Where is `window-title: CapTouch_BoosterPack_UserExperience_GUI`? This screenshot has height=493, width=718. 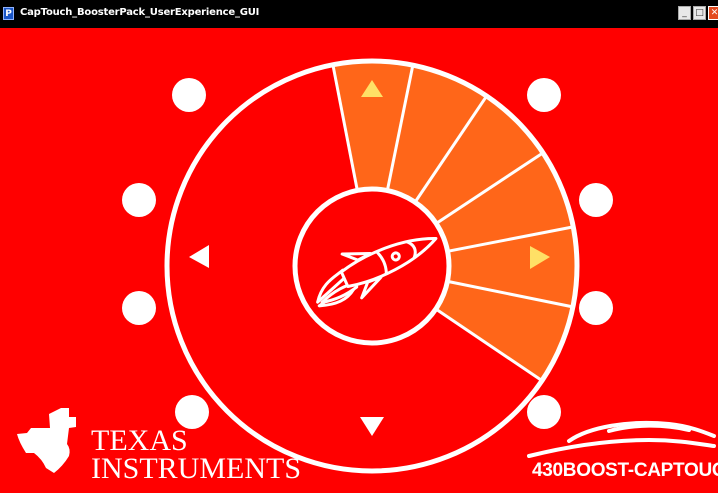 window-title: CapTouch_BoosterPack_UserExperience_GUI is located at coordinates (140, 12).